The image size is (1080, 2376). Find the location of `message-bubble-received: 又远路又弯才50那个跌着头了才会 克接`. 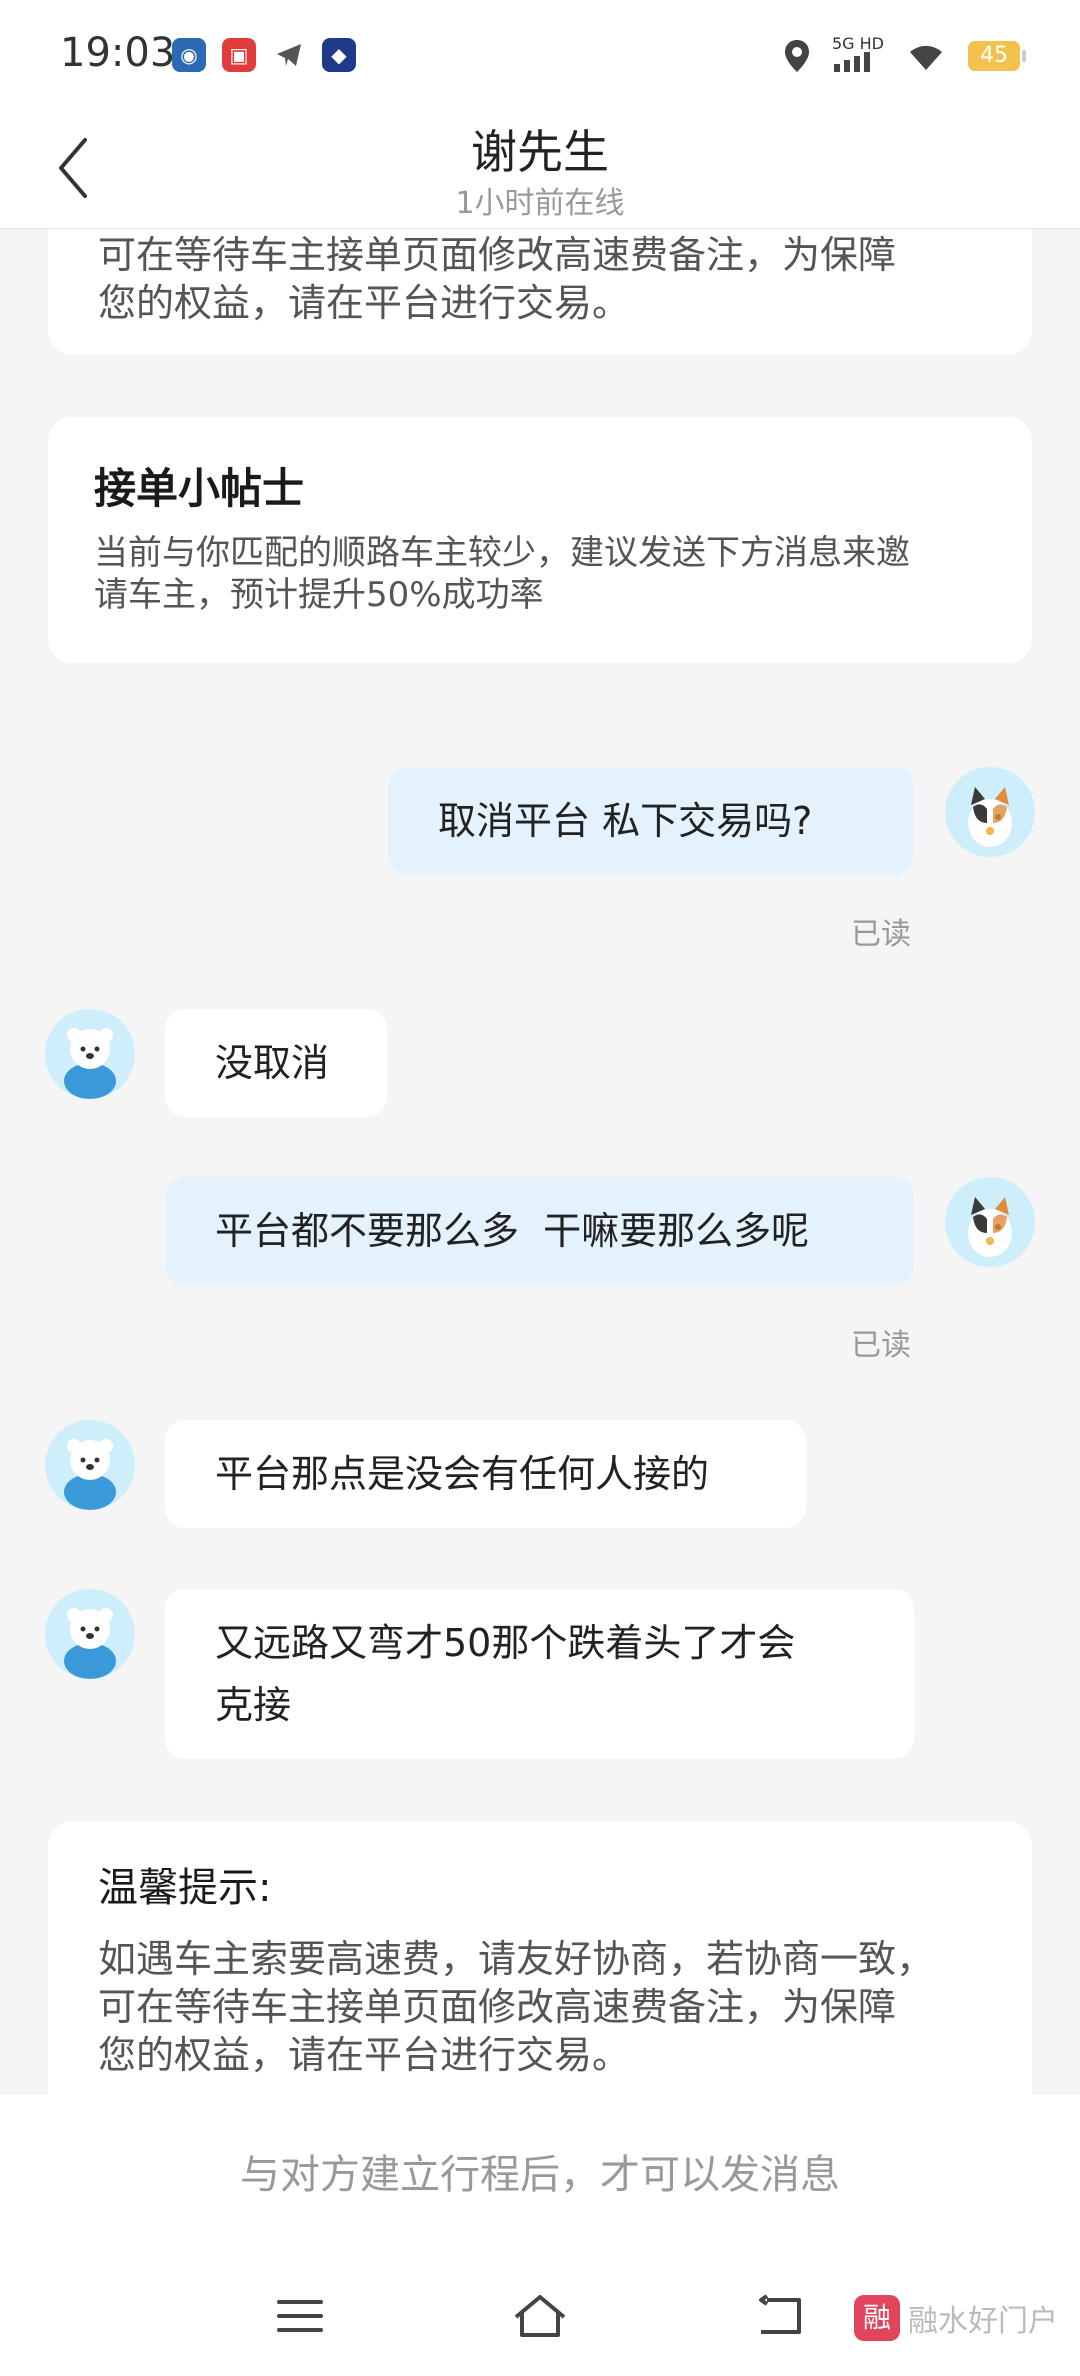

message-bubble-received: 又远路又弯才50那个跌着头了才会 克接 is located at coordinates (539, 1674).